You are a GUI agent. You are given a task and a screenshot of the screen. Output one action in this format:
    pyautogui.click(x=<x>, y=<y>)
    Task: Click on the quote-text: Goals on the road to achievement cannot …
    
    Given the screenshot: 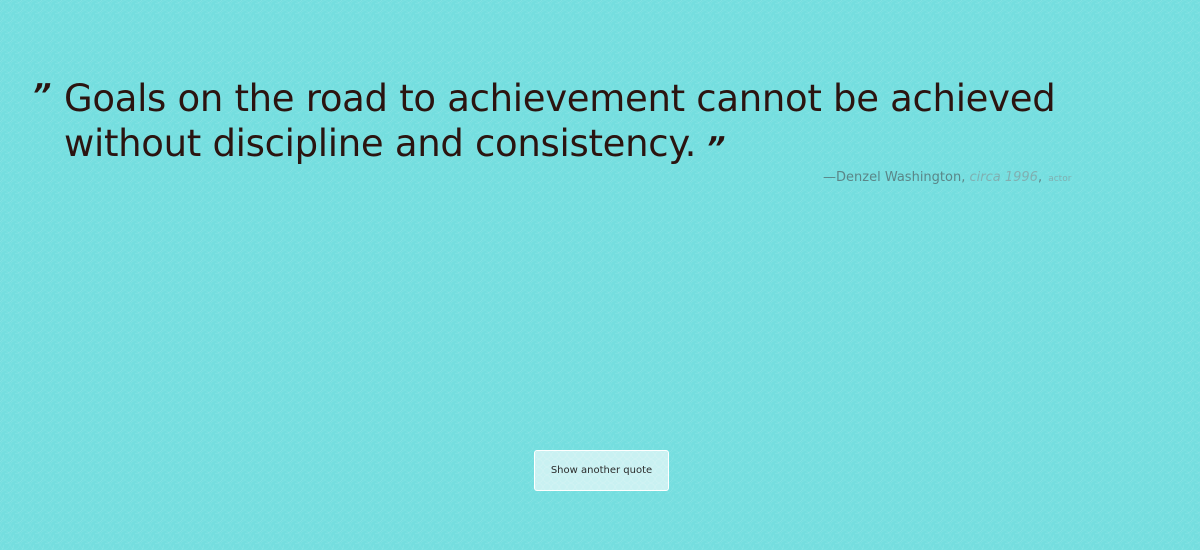 What is the action you would take?
    pyautogui.click(x=560, y=121)
    